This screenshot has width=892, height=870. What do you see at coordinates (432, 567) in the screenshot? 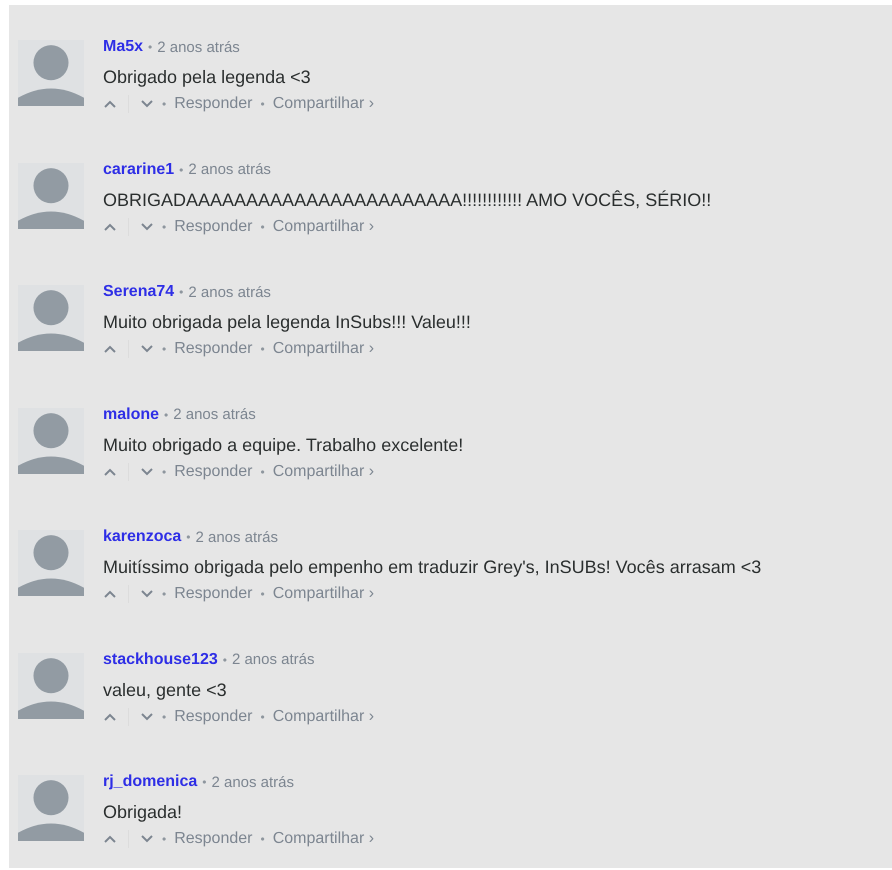
I see `comment-text: Muitíssimo obrigada pelo empenho em traduzir Grey's, InSUBs! Vocês arrasam <3` at bounding box center [432, 567].